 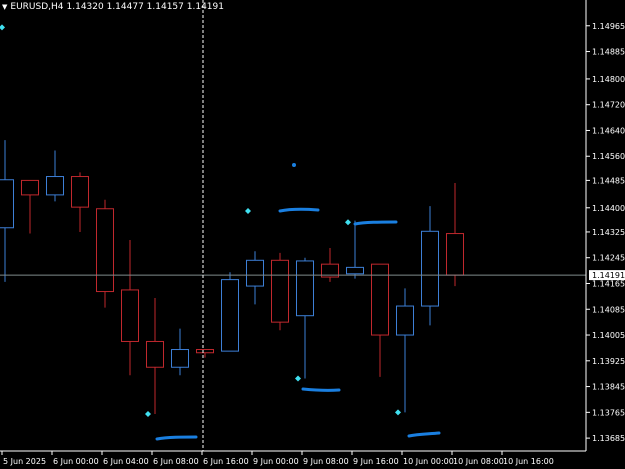 What do you see at coordinates (294, 165) in the screenshot?
I see `drawing-dot` at bounding box center [294, 165].